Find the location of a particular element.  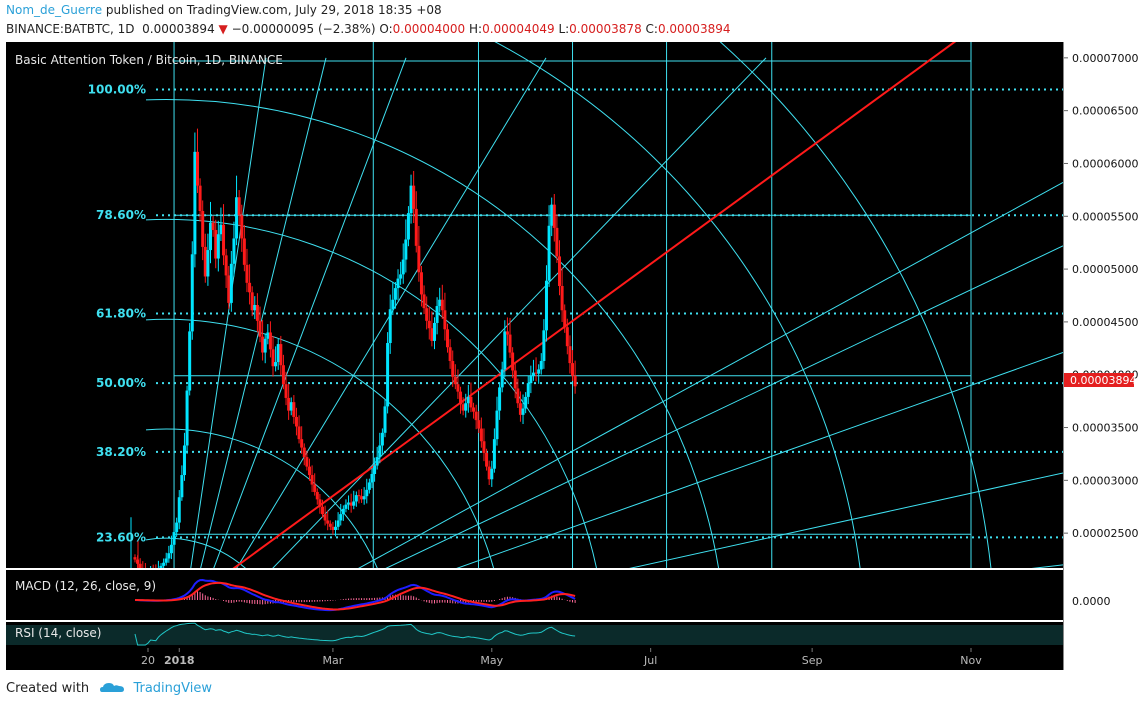

close-label: C: is located at coordinates (651, 29).